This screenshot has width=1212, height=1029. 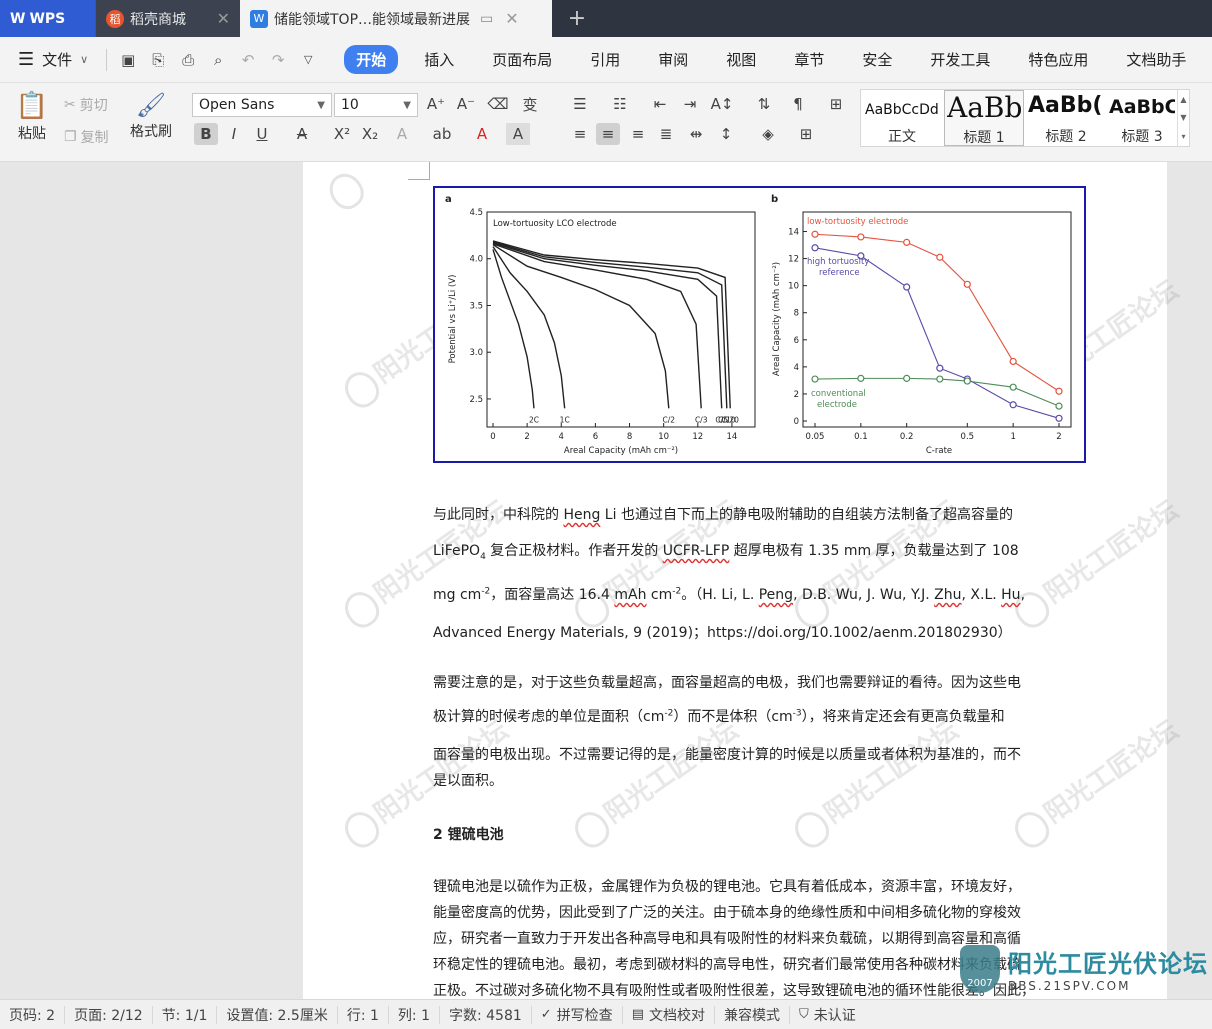 I want to click on italic-icon: I, so click(x=234, y=134).